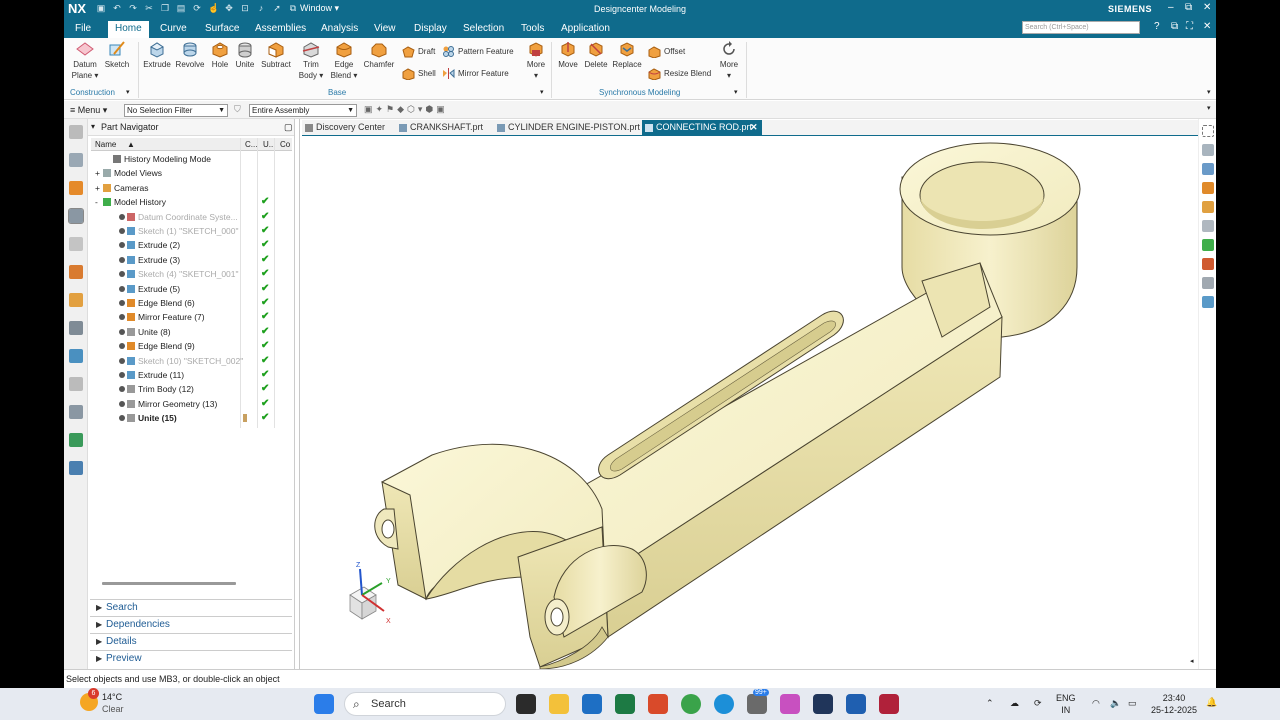 The height and width of the screenshot is (720, 1280). I want to click on sync-more-button: More ▾, so click(729, 60).